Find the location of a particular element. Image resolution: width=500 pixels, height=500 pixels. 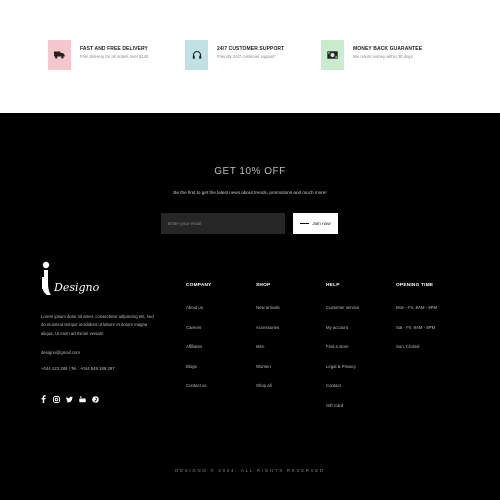

arrow-right-icon is located at coordinates (305, 223).